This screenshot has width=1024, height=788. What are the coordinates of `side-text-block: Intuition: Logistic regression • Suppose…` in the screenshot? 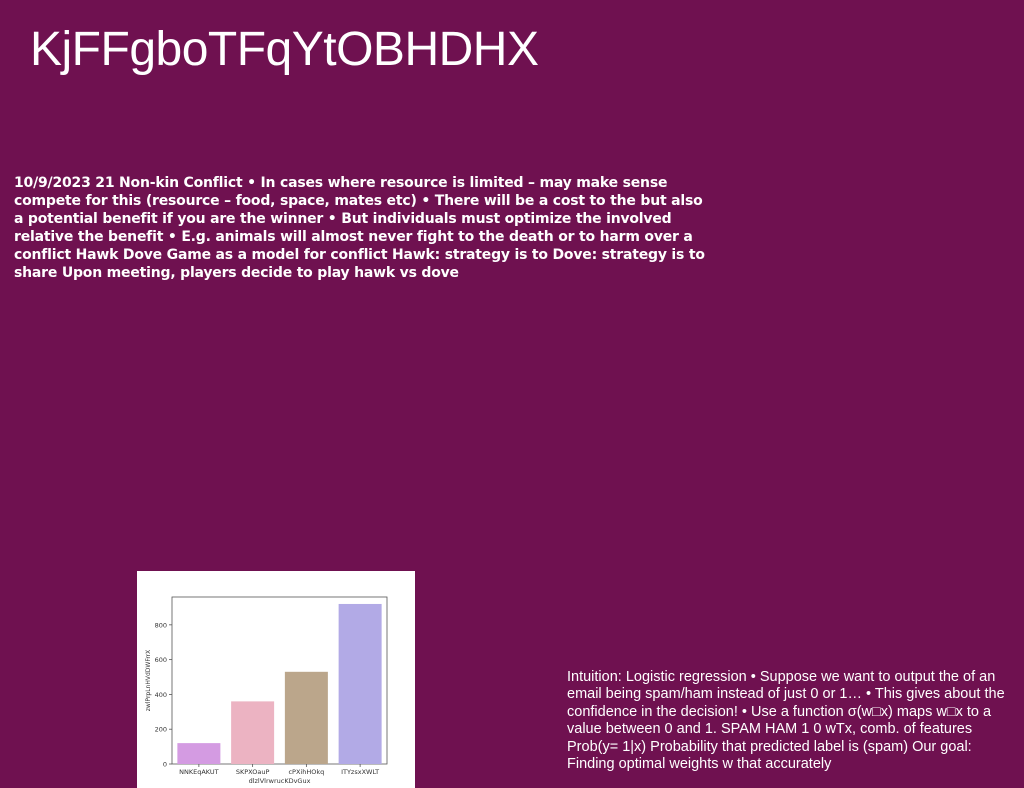 It's located at (786, 721).